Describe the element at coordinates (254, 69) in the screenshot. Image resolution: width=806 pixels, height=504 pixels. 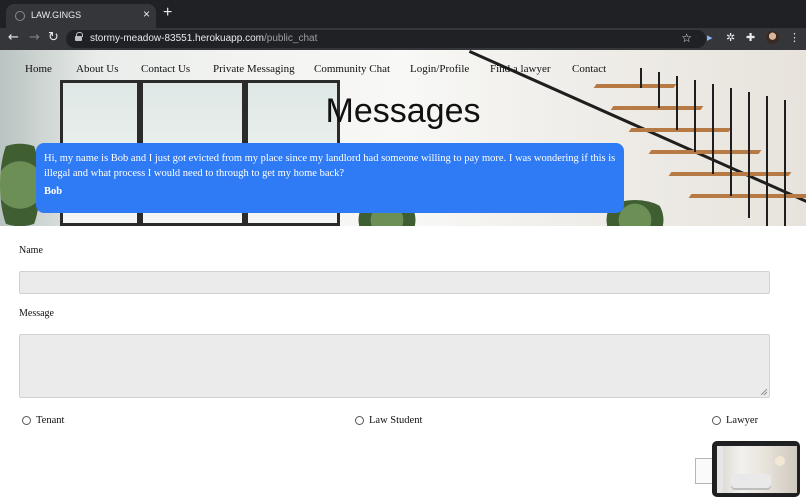
I see `nav-private-messaging: Private Messaging` at that location.